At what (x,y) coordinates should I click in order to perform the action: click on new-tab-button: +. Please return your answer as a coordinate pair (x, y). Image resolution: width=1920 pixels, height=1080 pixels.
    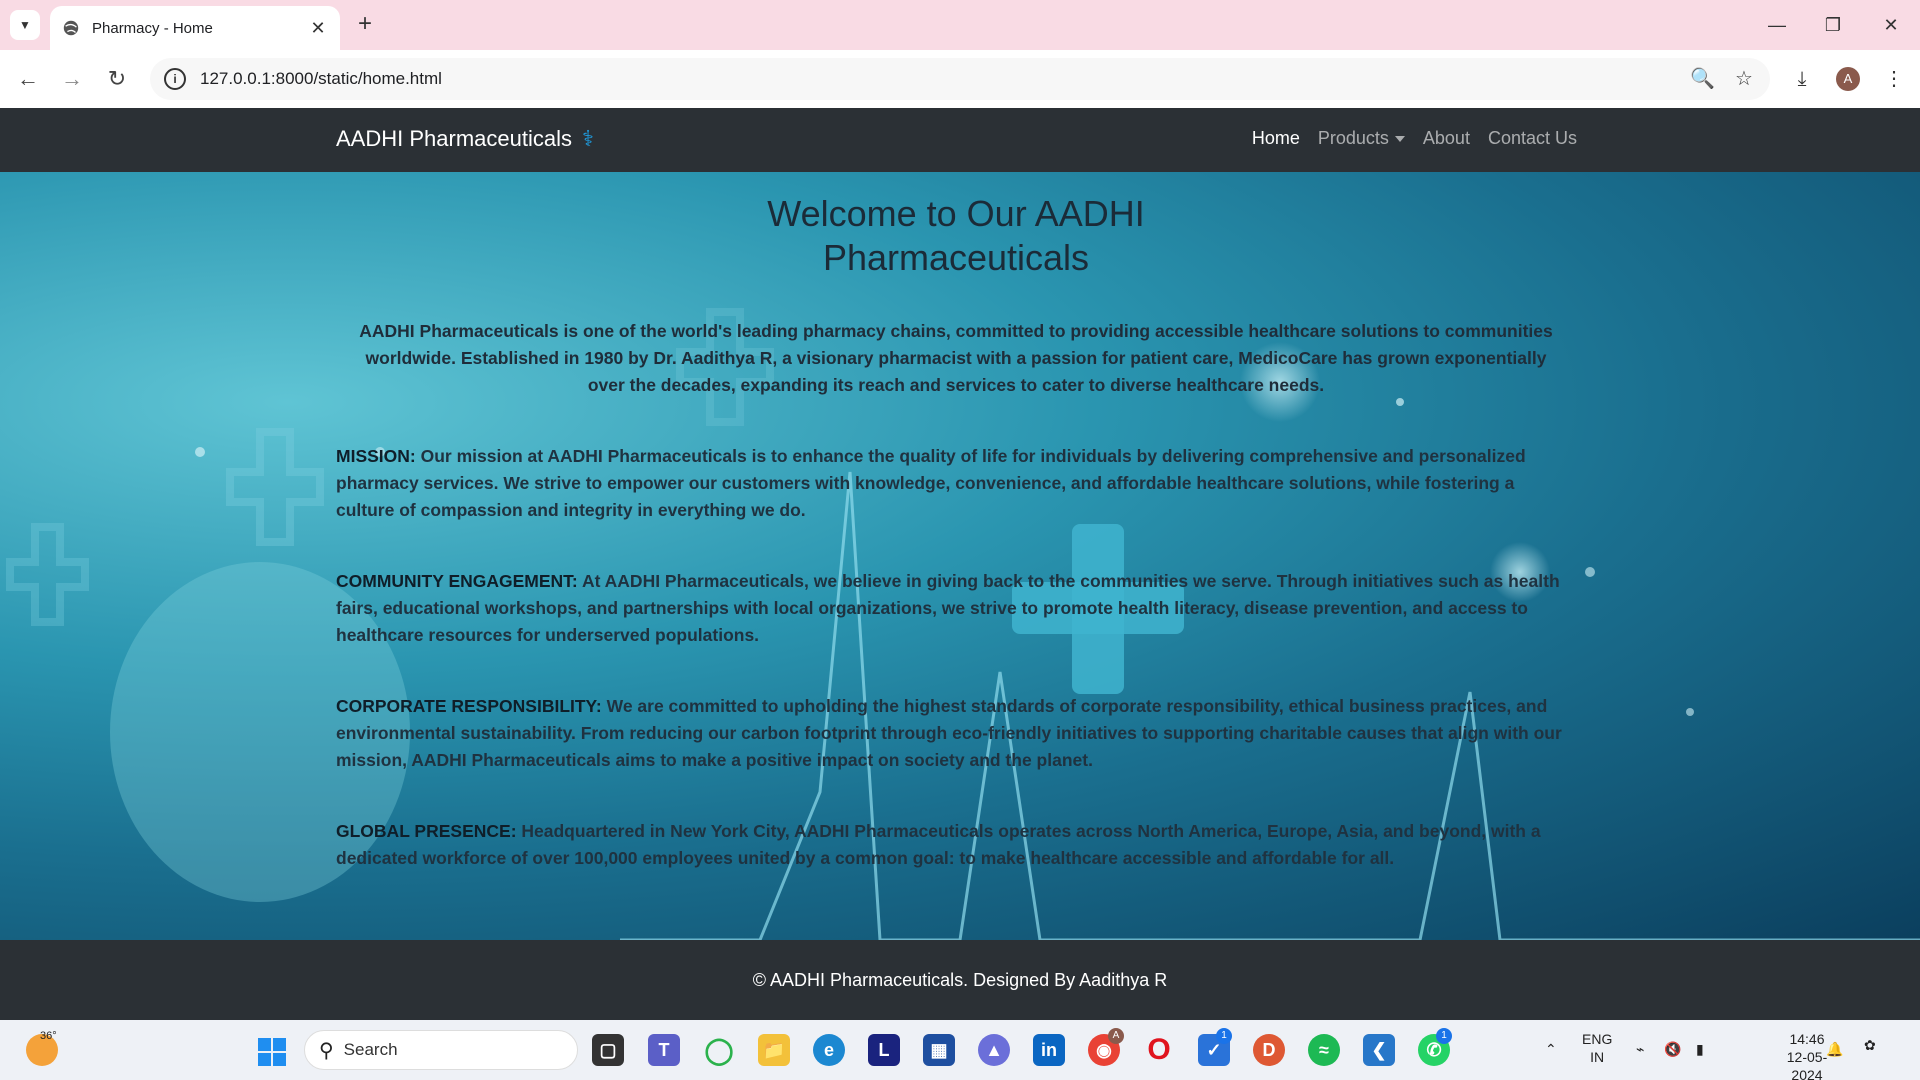
    Looking at the image, I should click on (365, 25).